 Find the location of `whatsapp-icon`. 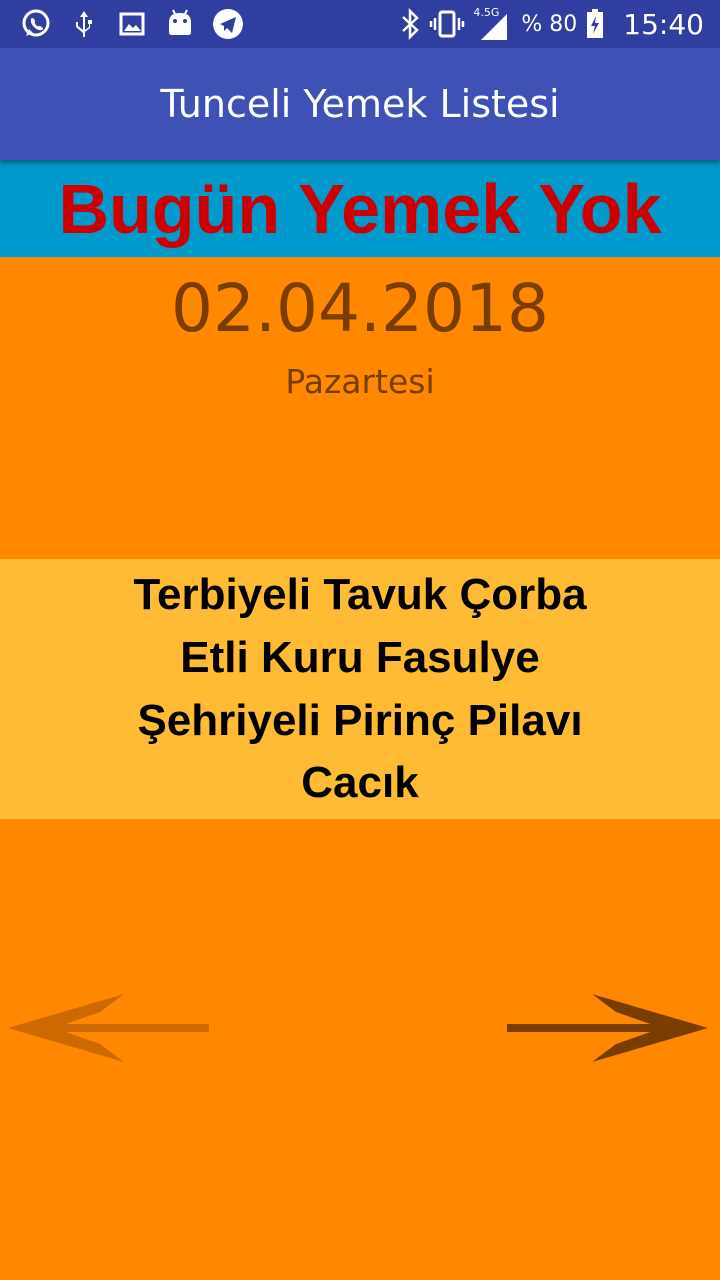

whatsapp-icon is located at coordinates (36, 23).